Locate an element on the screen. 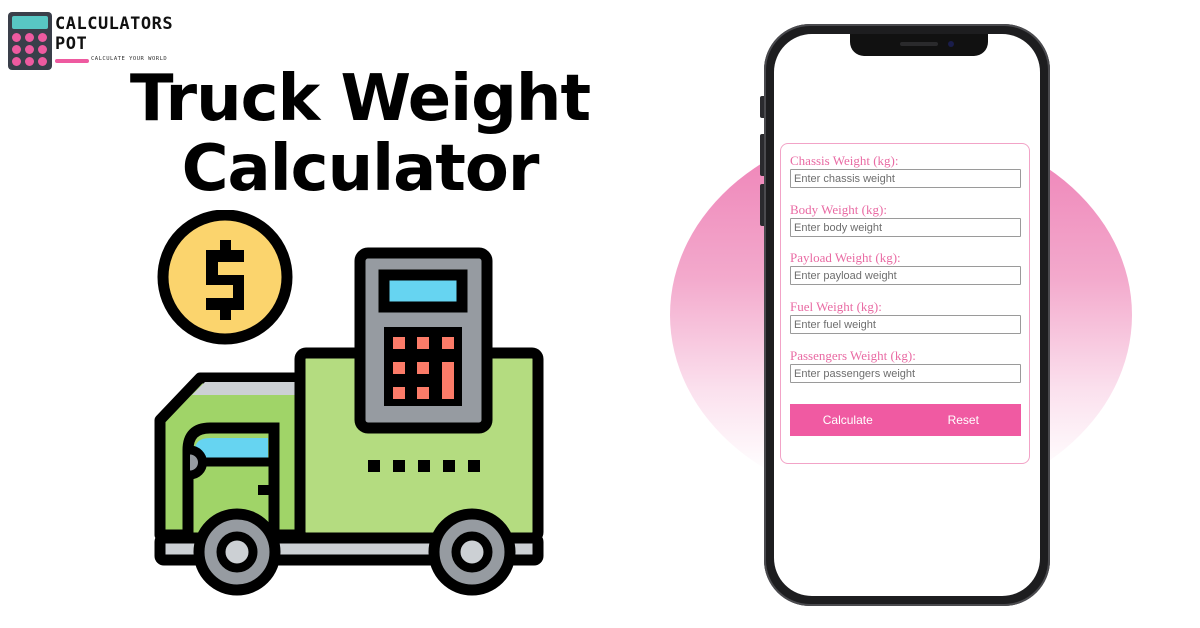 The image size is (1200, 628). phone-volume-up-button is located at coordinates (762, 155).